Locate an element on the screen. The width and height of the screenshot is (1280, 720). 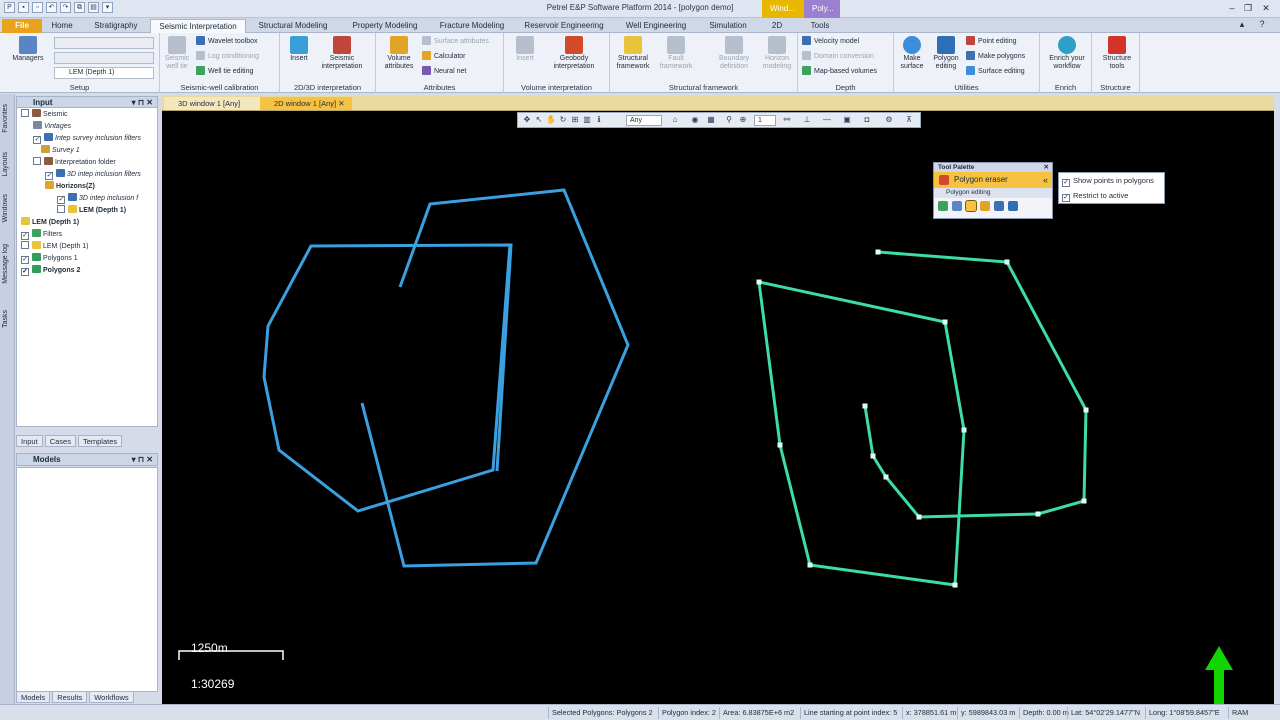
structure-tools-button: Structure tools is located at coordinates (1117, 53).